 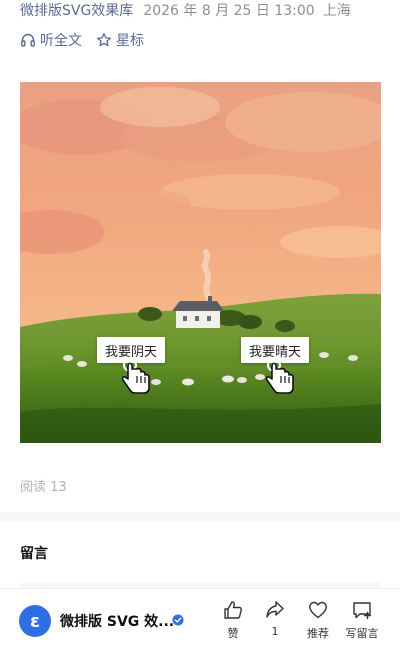 What do you see at coordinates (233, 620) in the screenshot?
I see `like-button: 赞` at bounding box center [233, 620].